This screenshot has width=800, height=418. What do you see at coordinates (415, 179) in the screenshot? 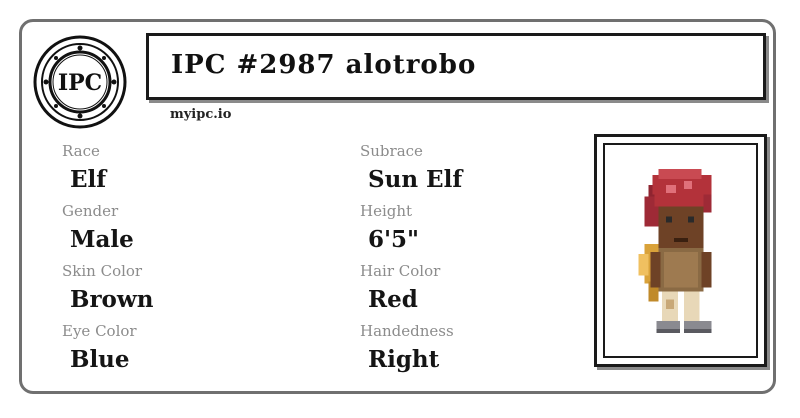
I see `subrace-value: Sun Elf` at bounding box center [415, 179].